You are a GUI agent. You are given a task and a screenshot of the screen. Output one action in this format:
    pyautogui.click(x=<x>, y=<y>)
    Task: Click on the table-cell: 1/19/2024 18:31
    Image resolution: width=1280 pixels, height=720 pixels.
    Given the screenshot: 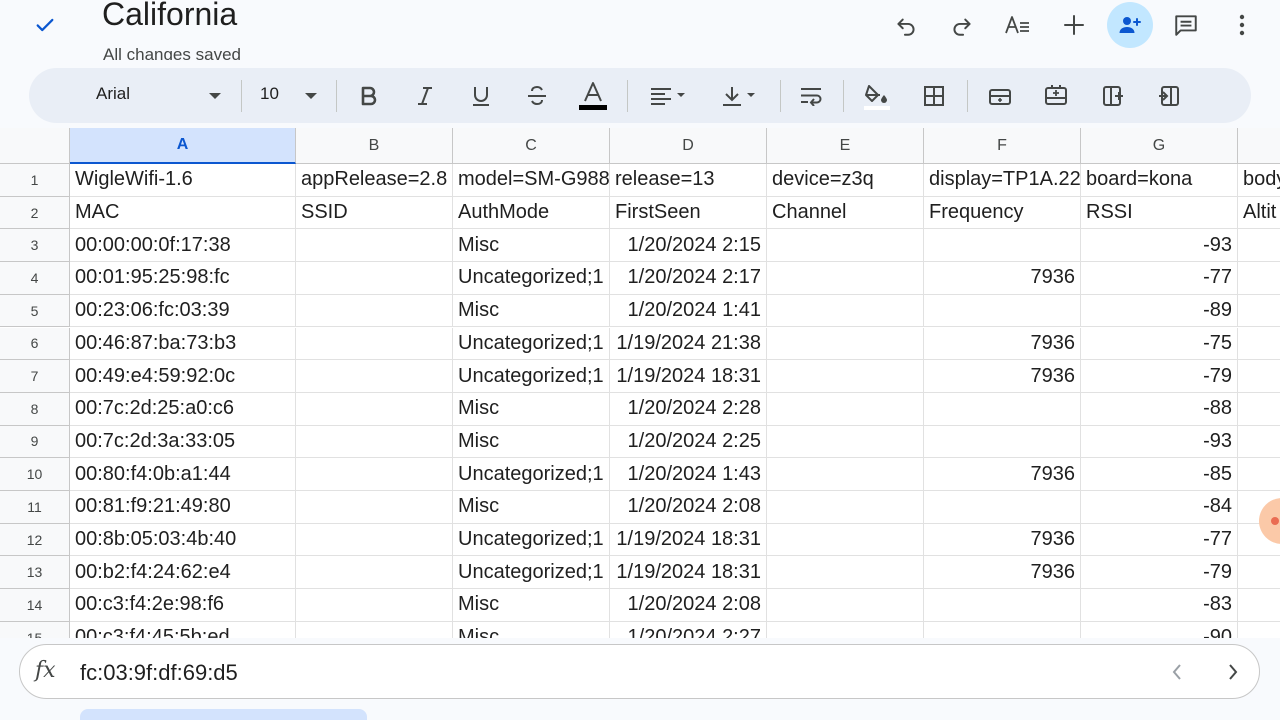 What is the action you would take?
    pyautogui.click(x=688, y=540)
    